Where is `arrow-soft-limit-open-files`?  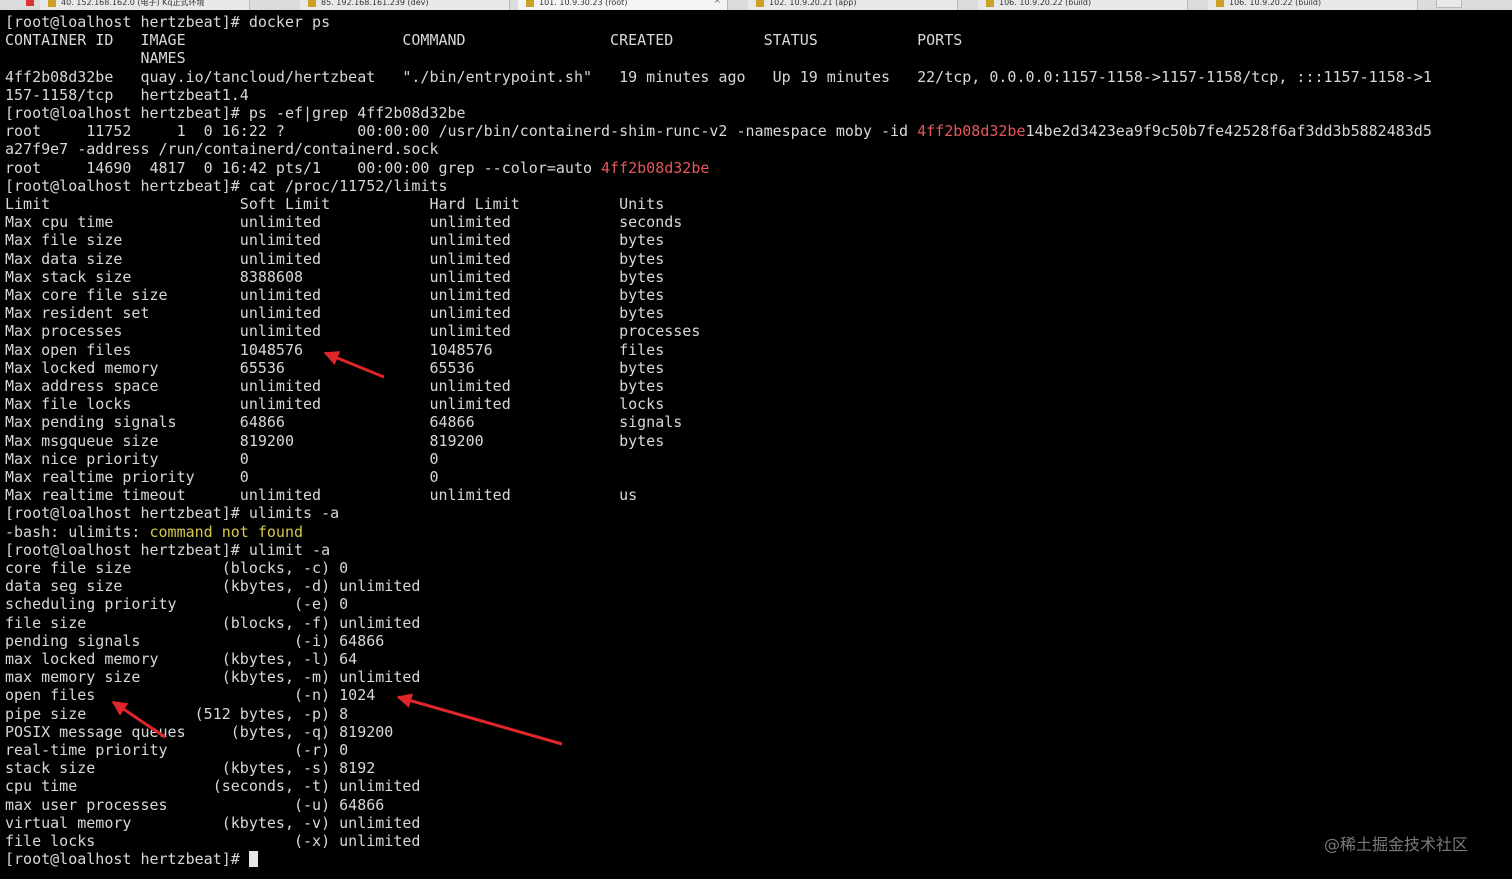
arrow-soft-limit-open-files is located at coordinates (354, 365).